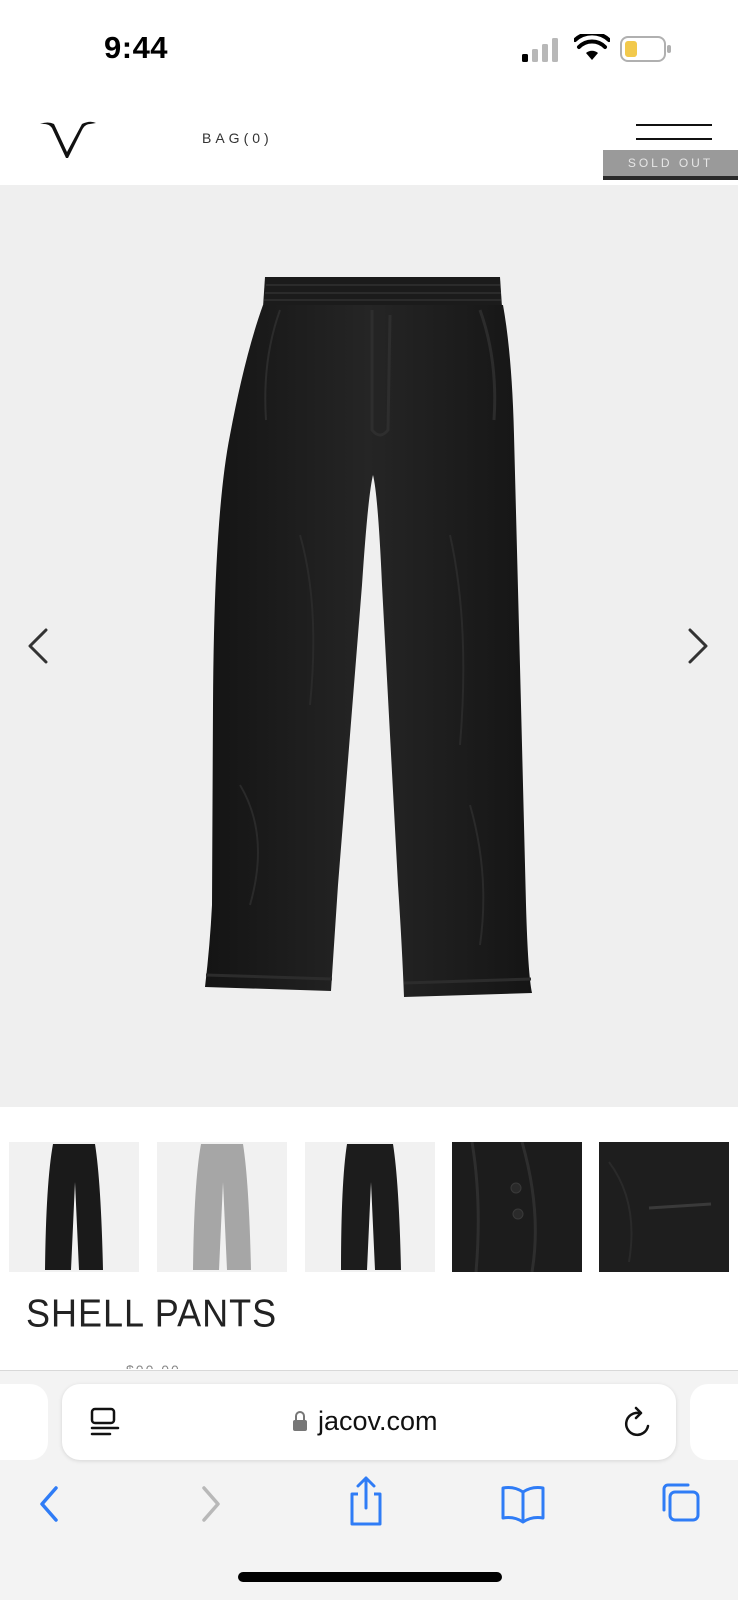  Describe the element at coordinates (638, 1422) in the screenshot. I see `reload-icon` at that location.